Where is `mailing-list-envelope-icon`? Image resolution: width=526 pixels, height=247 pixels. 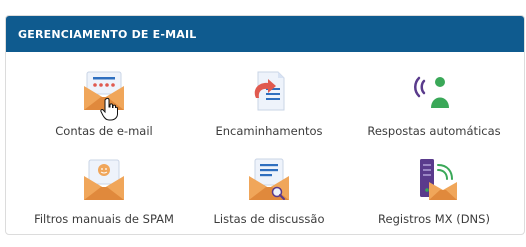 mailing-list-envelope-icon is located at coordinates (269, 179).